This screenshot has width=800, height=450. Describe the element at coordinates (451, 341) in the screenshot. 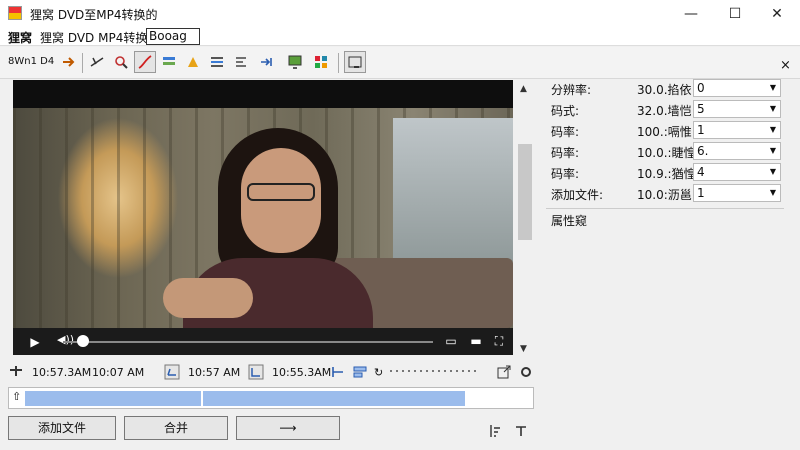

I see `subtitles-icon: ▭` at that location.